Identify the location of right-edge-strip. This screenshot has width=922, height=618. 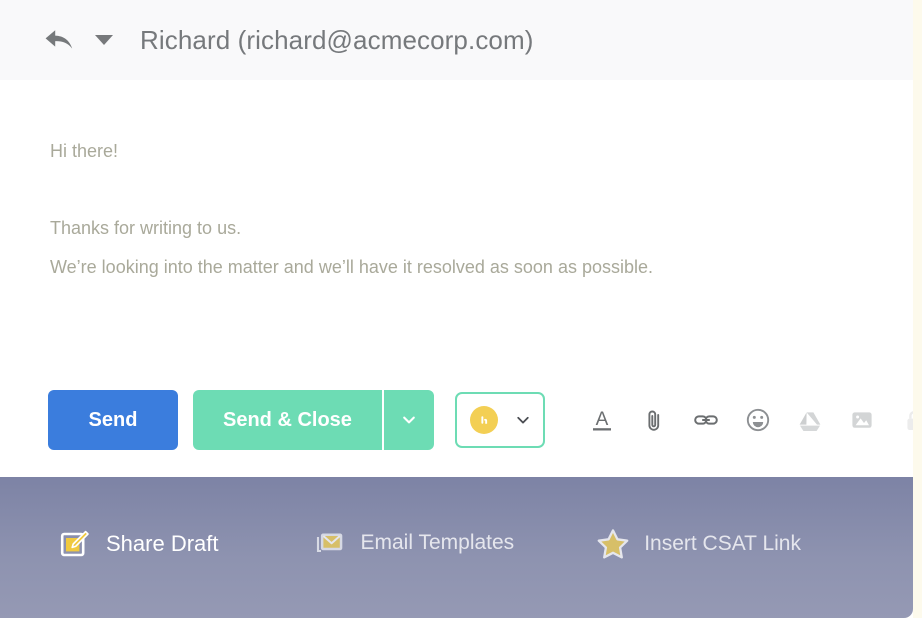
(917, 309).